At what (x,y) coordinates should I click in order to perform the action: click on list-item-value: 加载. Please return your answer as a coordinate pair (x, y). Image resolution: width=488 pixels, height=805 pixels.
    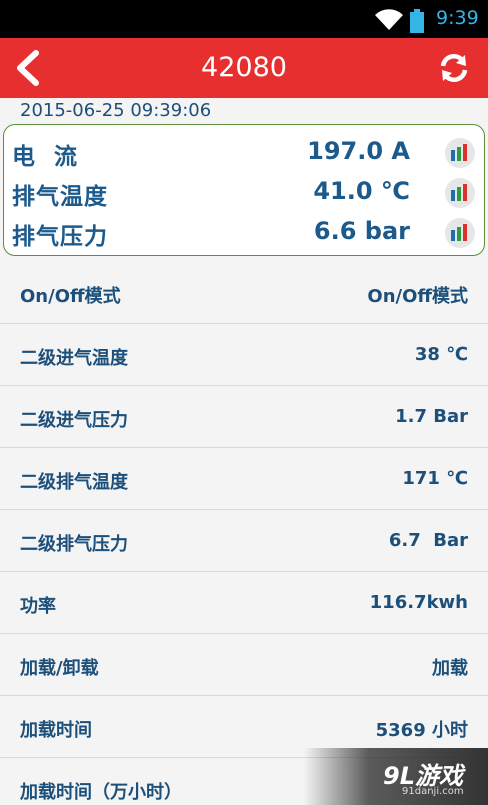
    Looking at the image, I should click on (450, 668).